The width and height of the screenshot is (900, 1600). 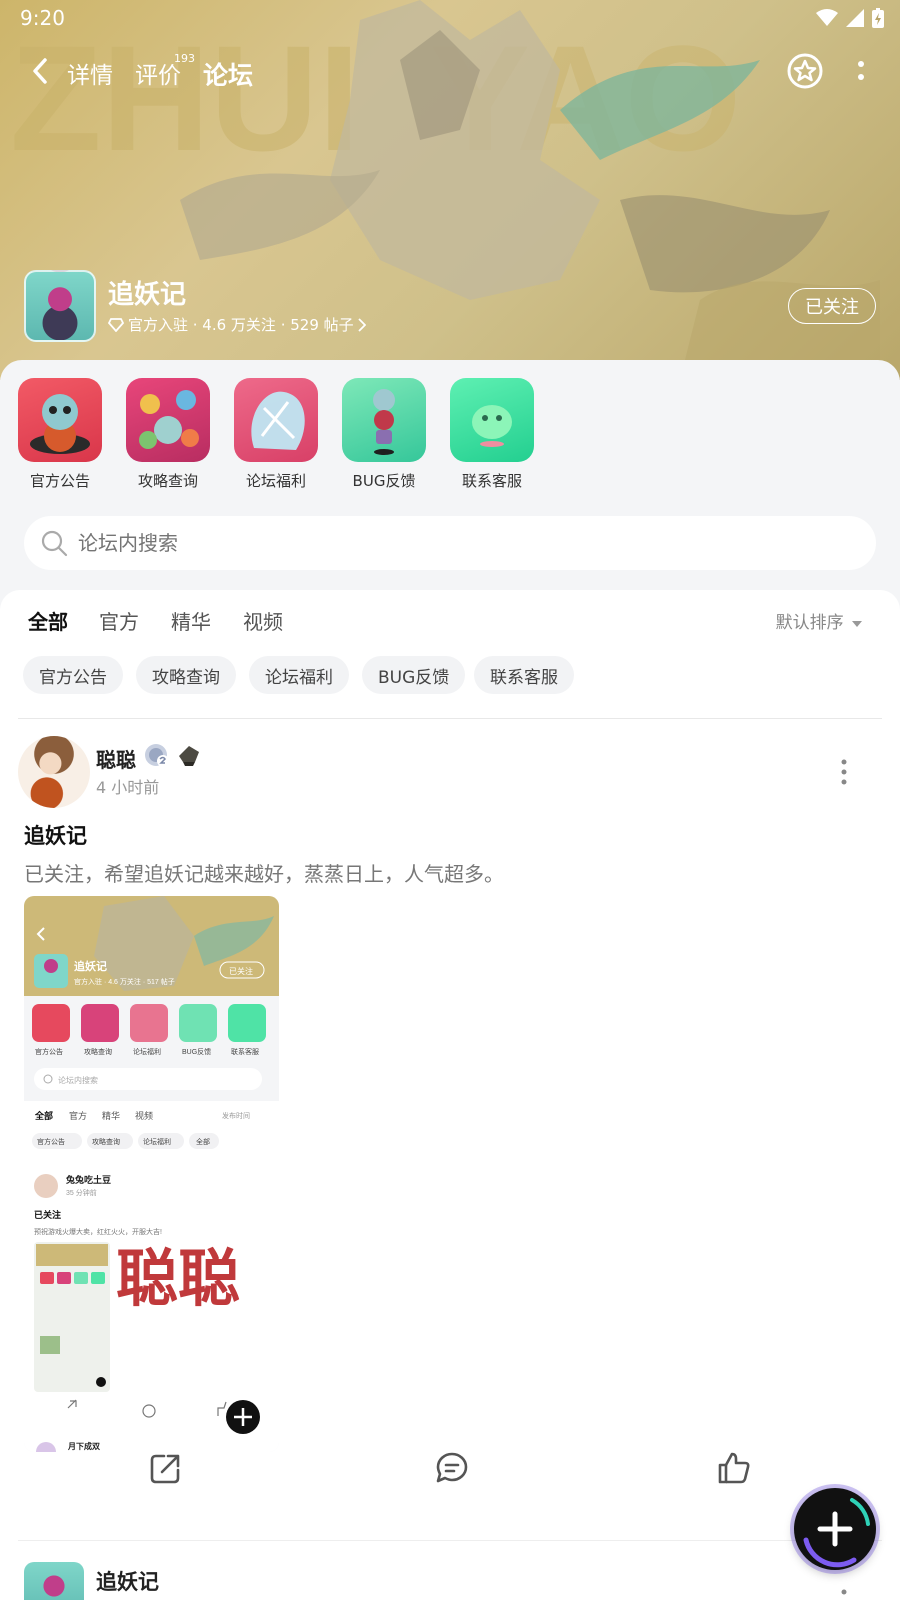 I want to click on welfare-icon, so click(x=276, y=420).